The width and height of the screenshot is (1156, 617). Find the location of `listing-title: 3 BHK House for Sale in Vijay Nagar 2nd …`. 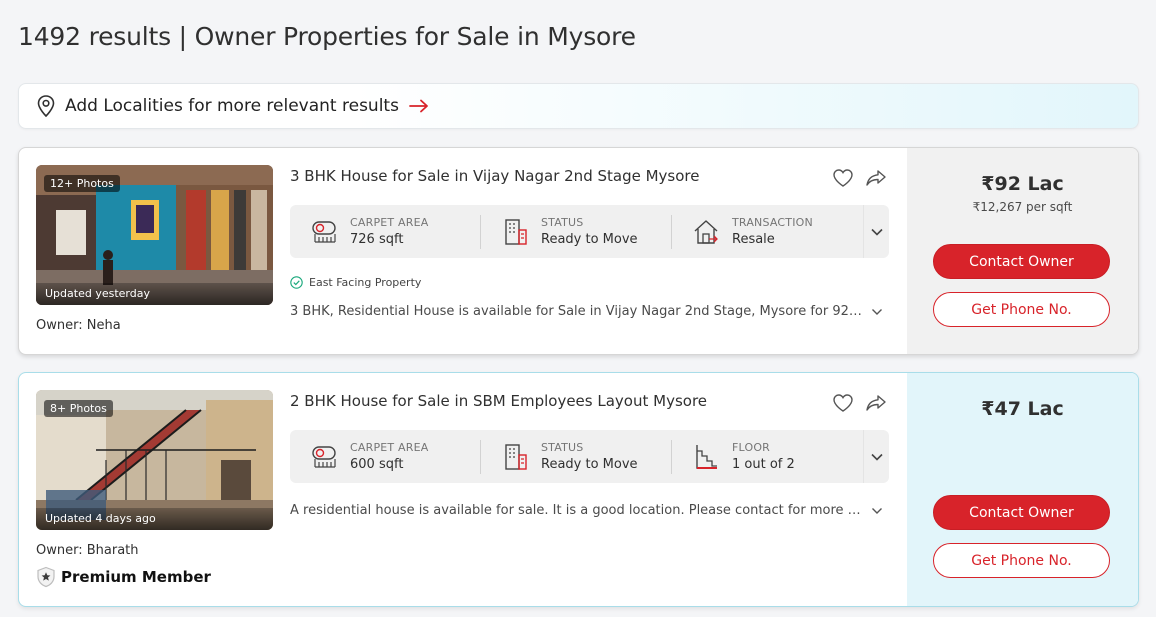

listing-title: 3 BHK House for Sale in Vijay Nagar 2nd … is located at coordinates (494, 176).